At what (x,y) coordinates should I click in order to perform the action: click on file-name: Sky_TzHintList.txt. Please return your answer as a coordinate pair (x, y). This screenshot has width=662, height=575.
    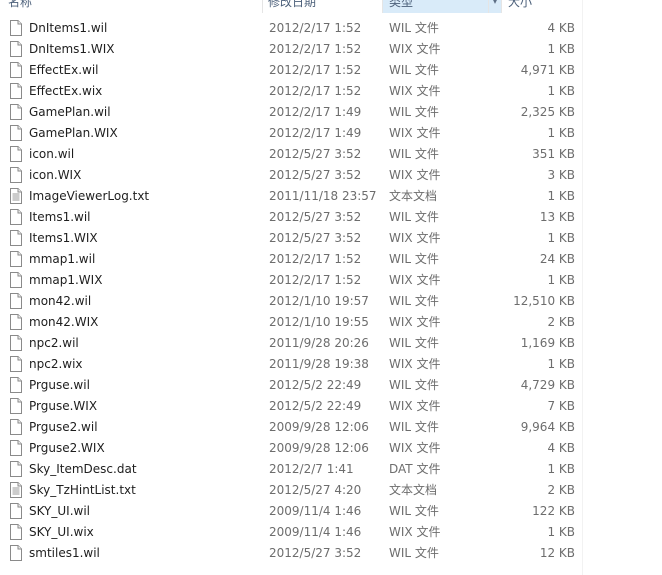
    Looking at the image, I should click on (82, 490).